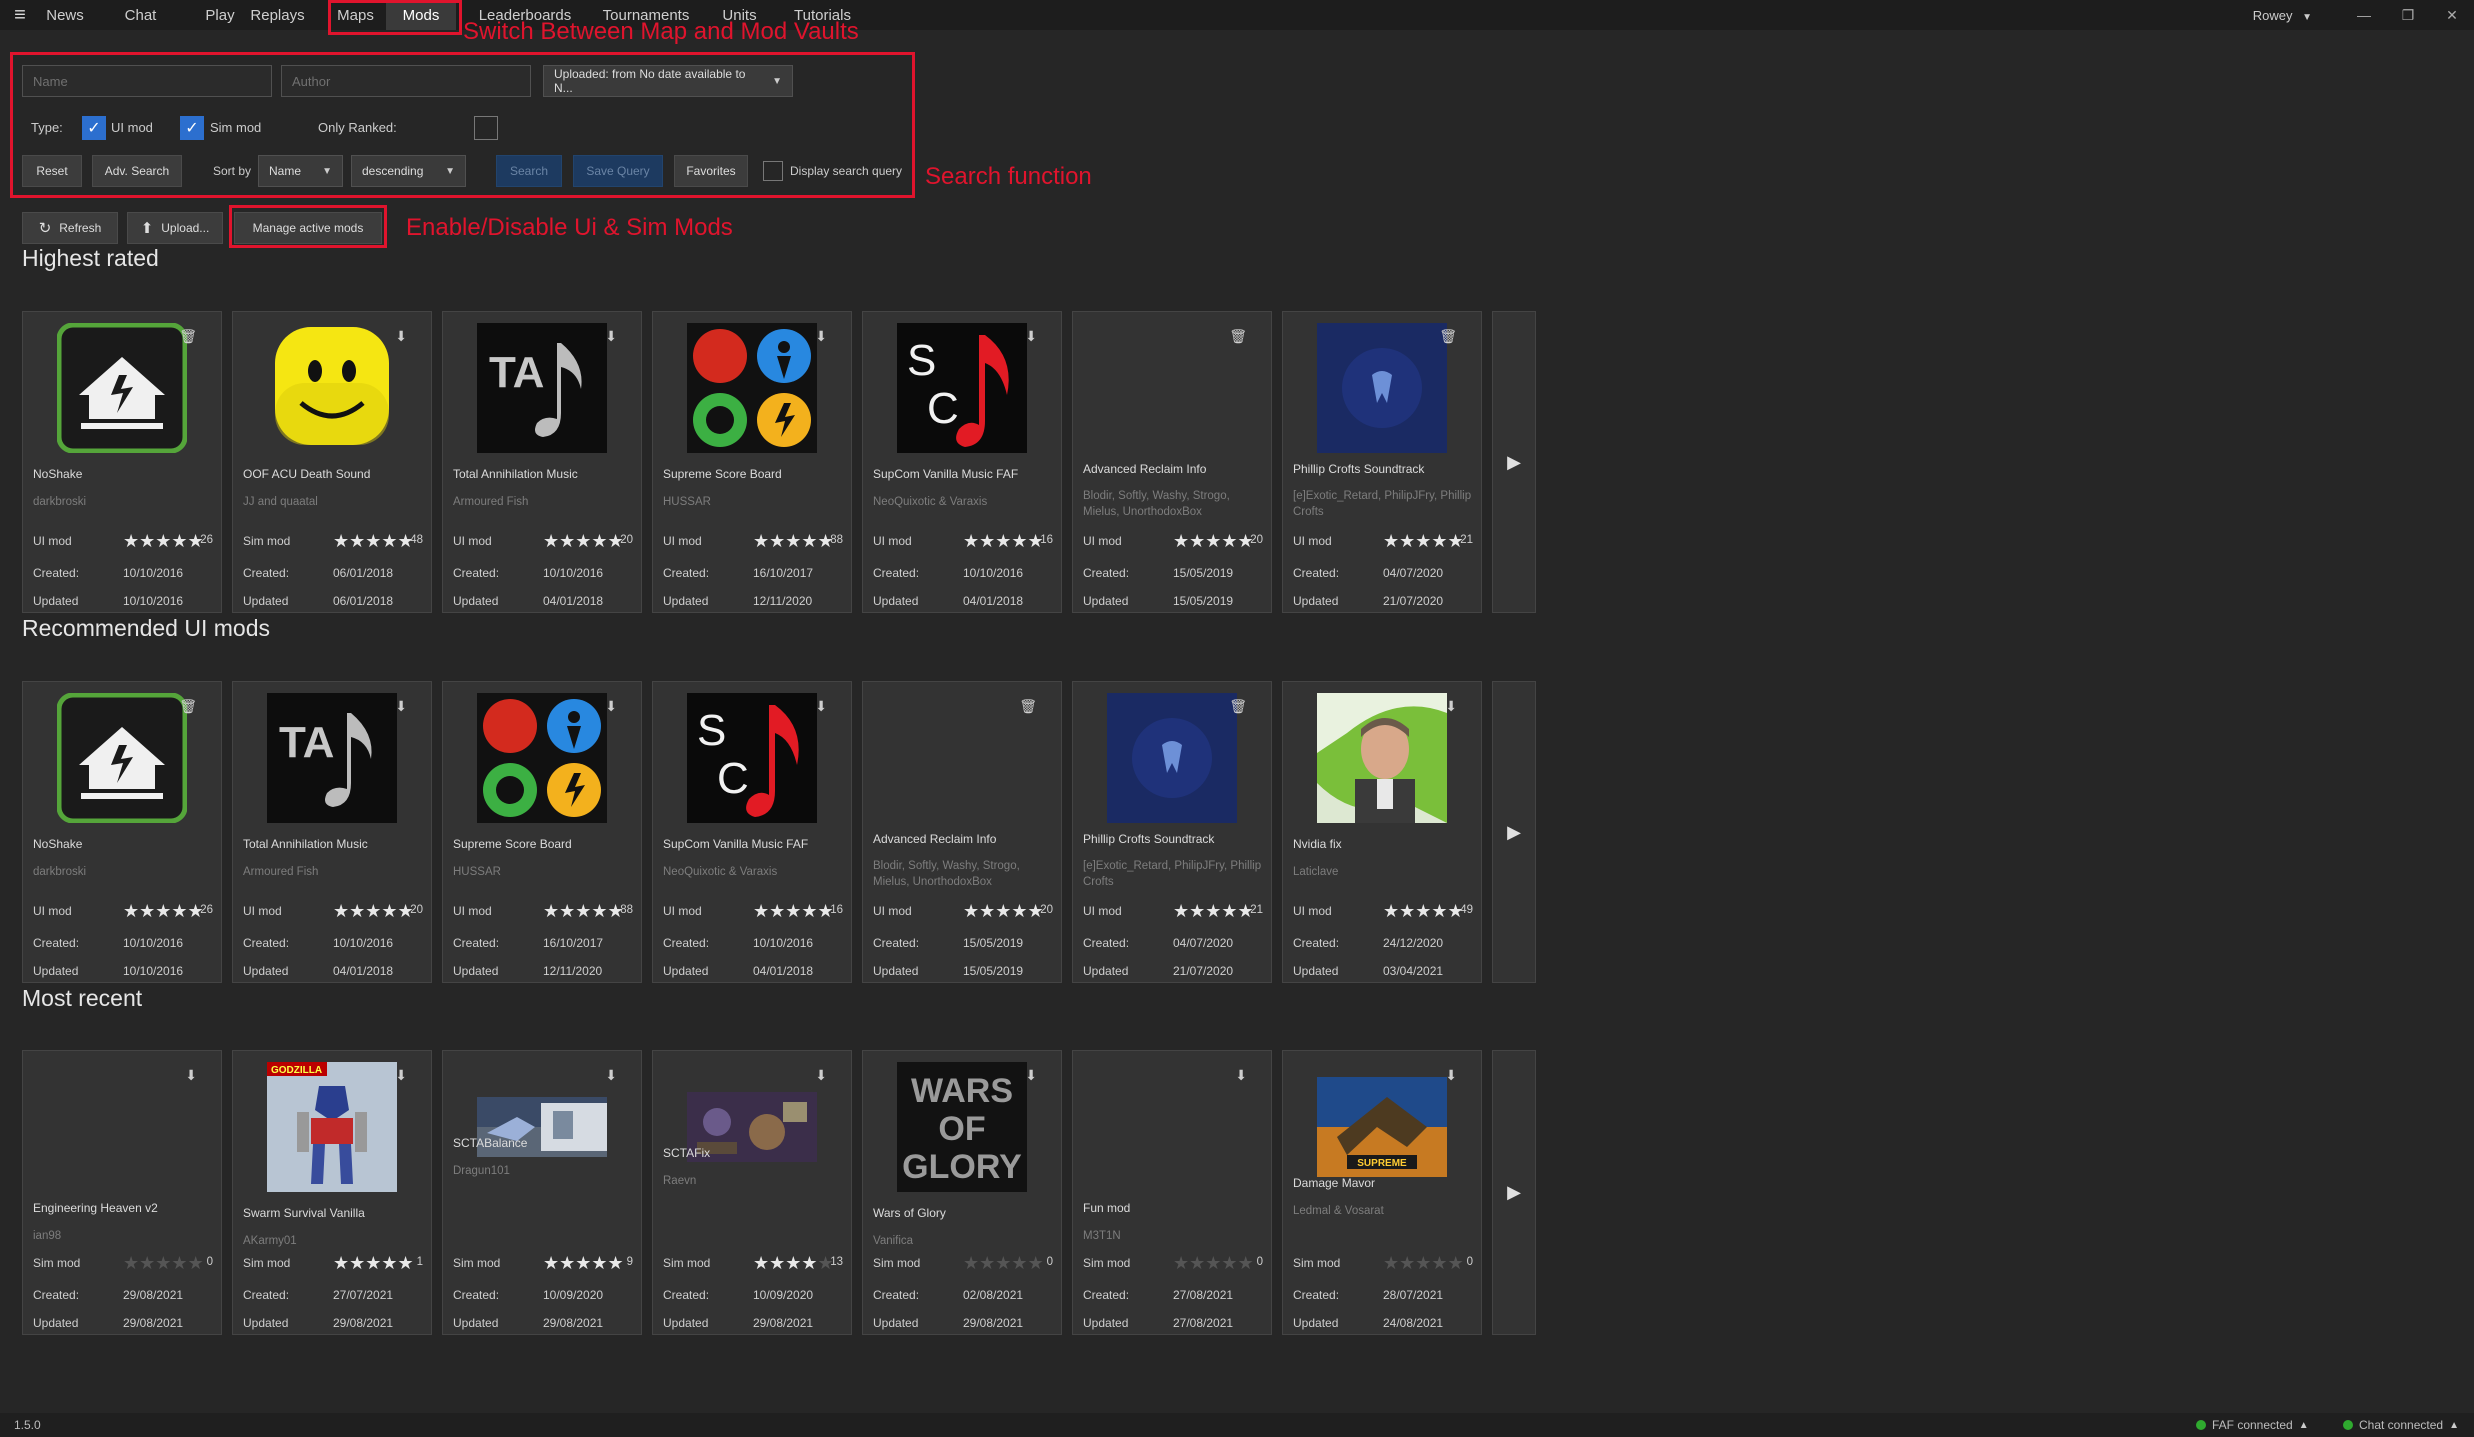 The width and height of the screenshot is (2474, 1437). What do you see at coordinates (943, 408) in the screenshot?
I see `svg-text: C` at bounding box center [943, 408].